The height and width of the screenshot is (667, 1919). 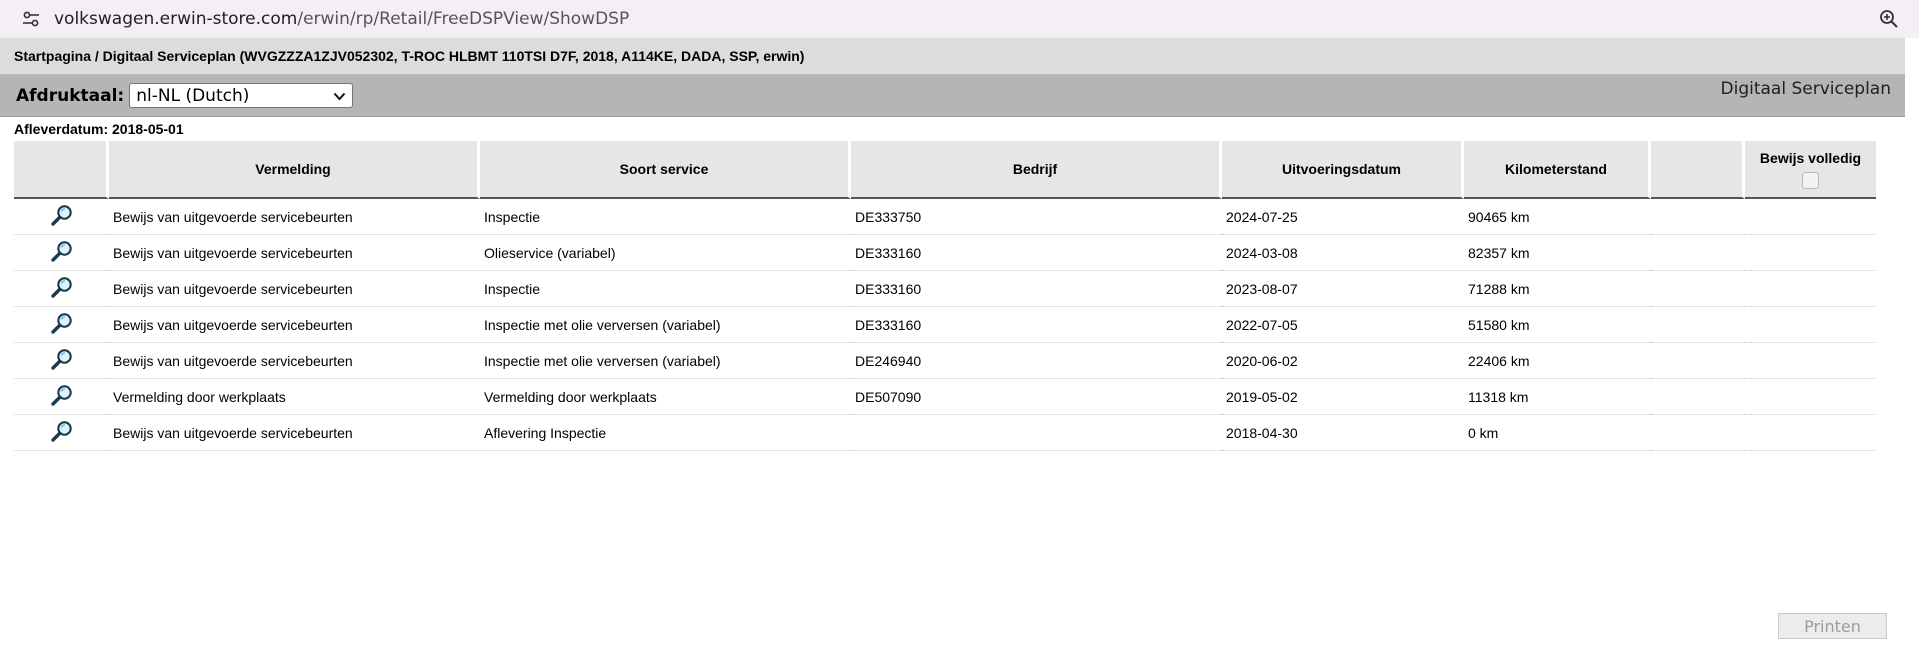 I want to click on scrollbar-gutter, so click(x=1912, y=352).